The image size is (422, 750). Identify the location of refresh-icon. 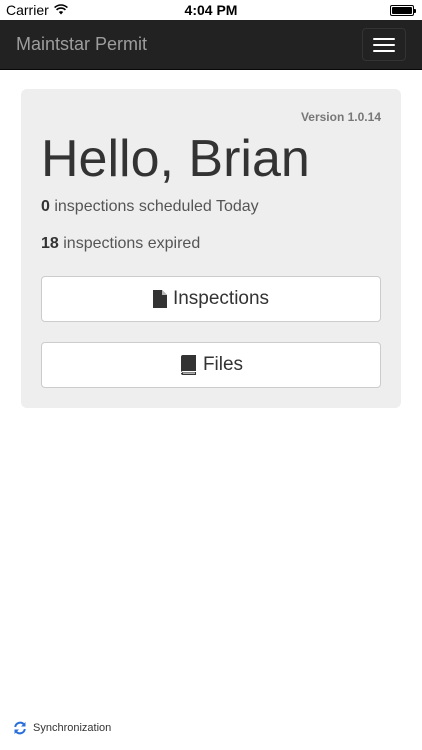
(20, 728).